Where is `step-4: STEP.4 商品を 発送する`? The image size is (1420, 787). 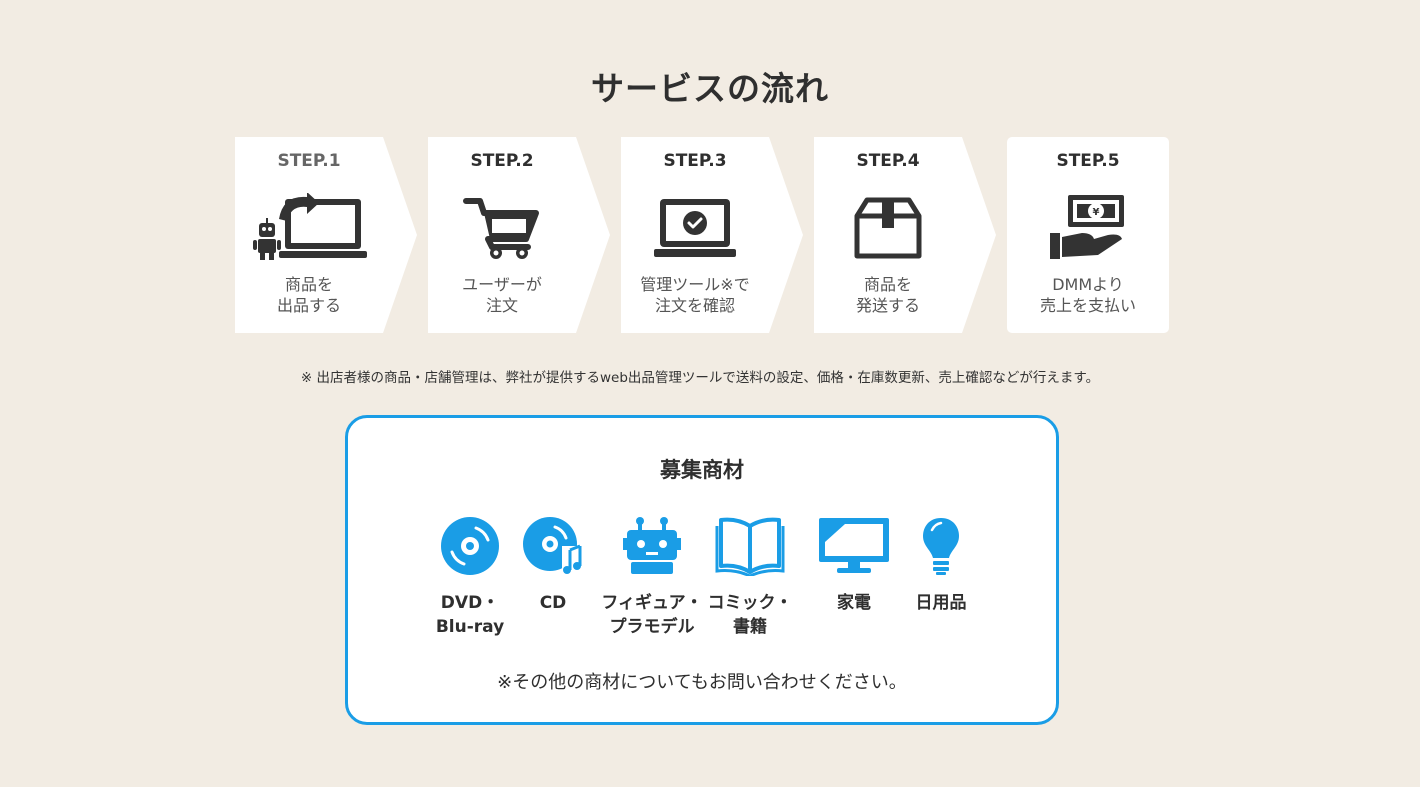 step-4: STEP.4 商品を 発送する is located at coordinates (905, 235).